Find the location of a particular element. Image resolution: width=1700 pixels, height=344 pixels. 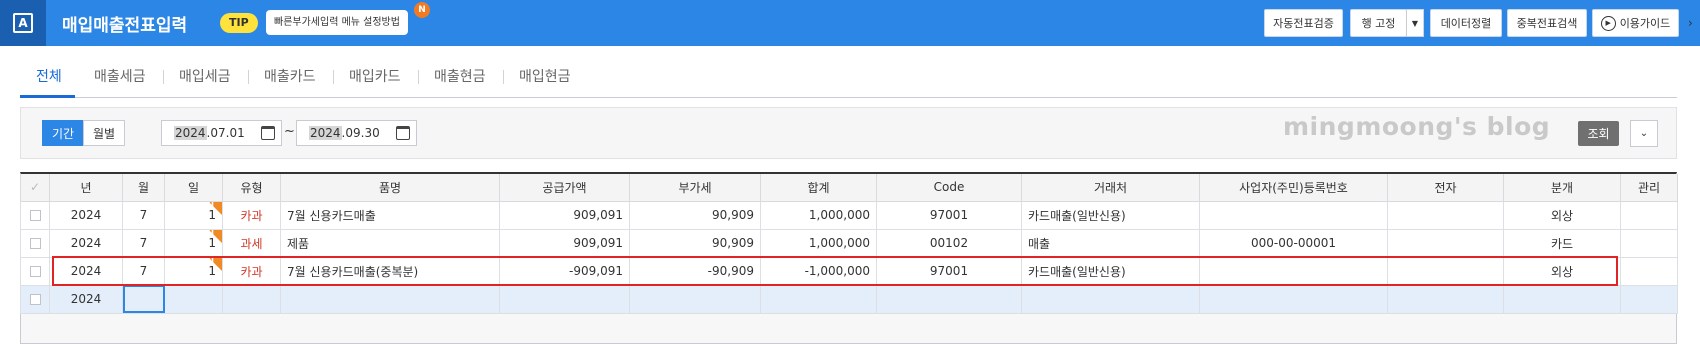

cell-item: 제품 is located at coordinates (390, 243).